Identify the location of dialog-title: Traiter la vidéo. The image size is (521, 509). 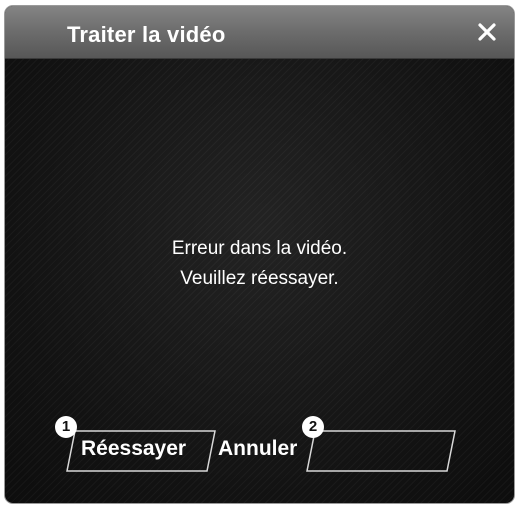
(146, 34).